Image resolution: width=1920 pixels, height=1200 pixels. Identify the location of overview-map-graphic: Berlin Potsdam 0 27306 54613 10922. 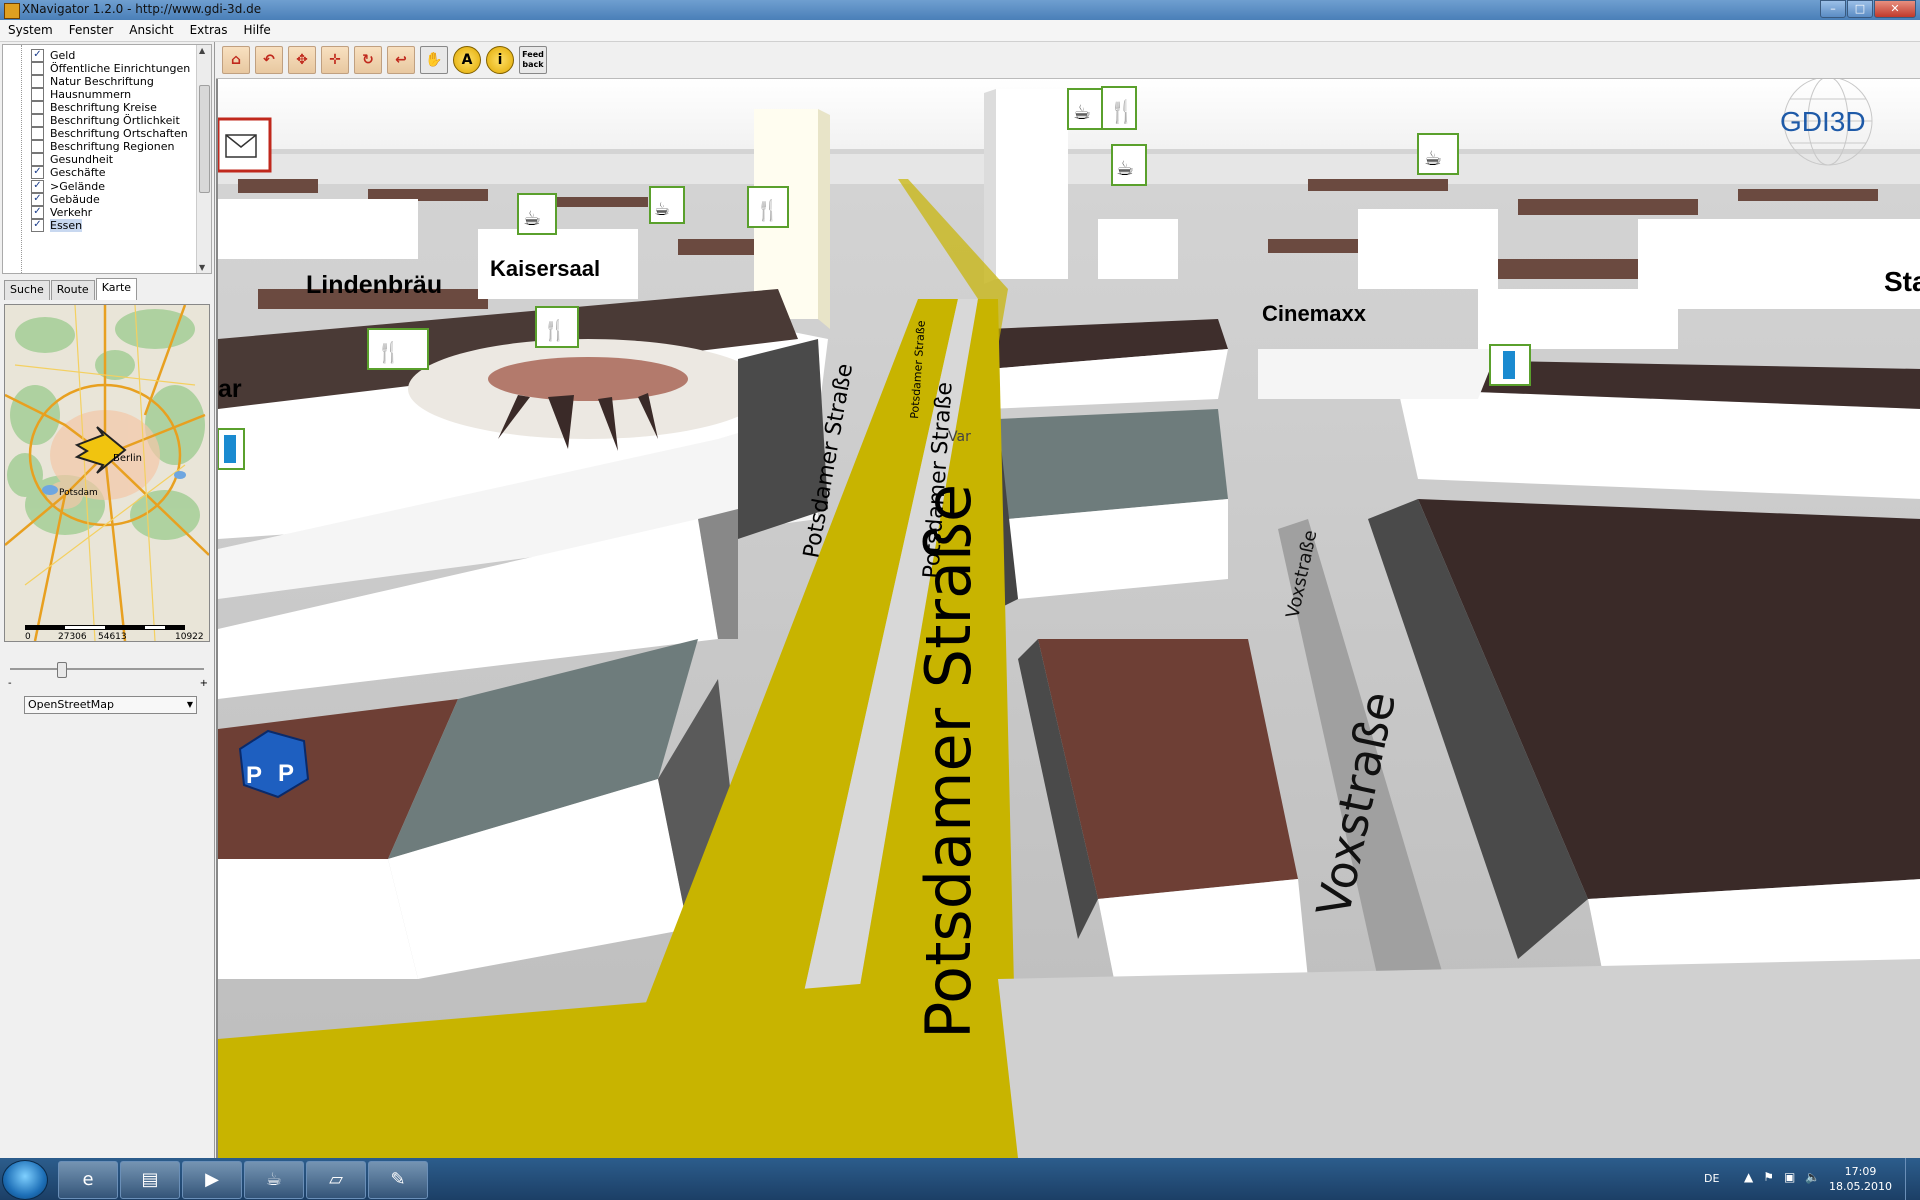
(107, 473).